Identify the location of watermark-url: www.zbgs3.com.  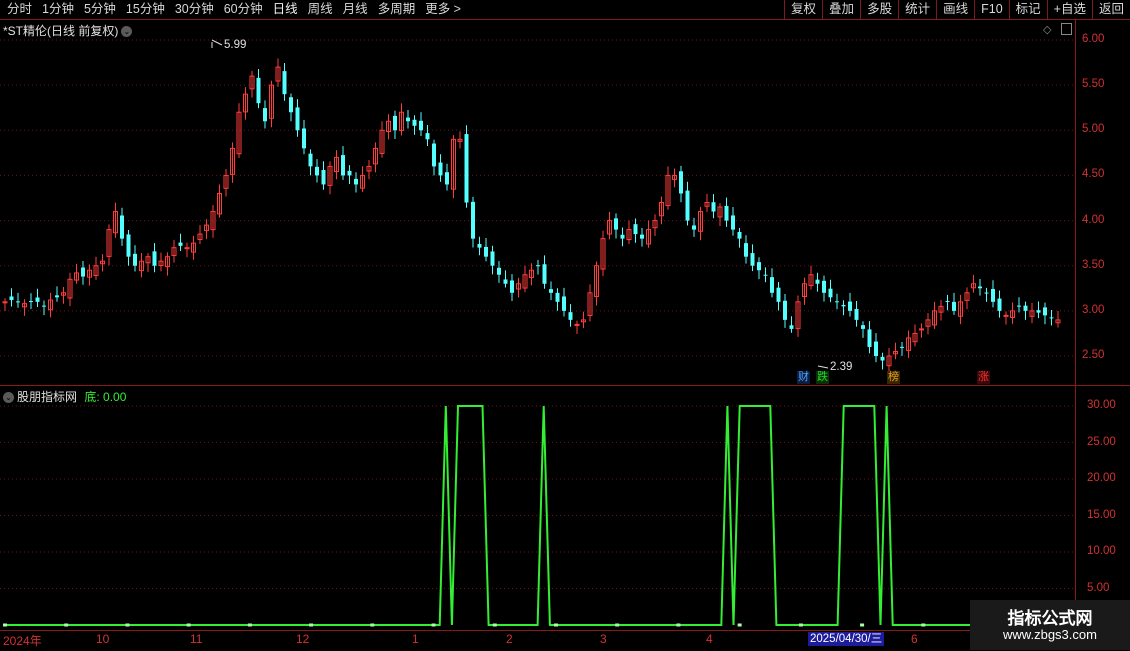
(1050, 634).